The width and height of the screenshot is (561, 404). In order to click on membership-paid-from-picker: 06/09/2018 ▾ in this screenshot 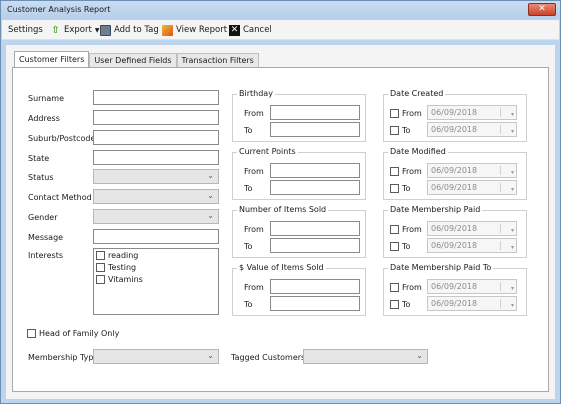, I will do `click(472, 228)`.